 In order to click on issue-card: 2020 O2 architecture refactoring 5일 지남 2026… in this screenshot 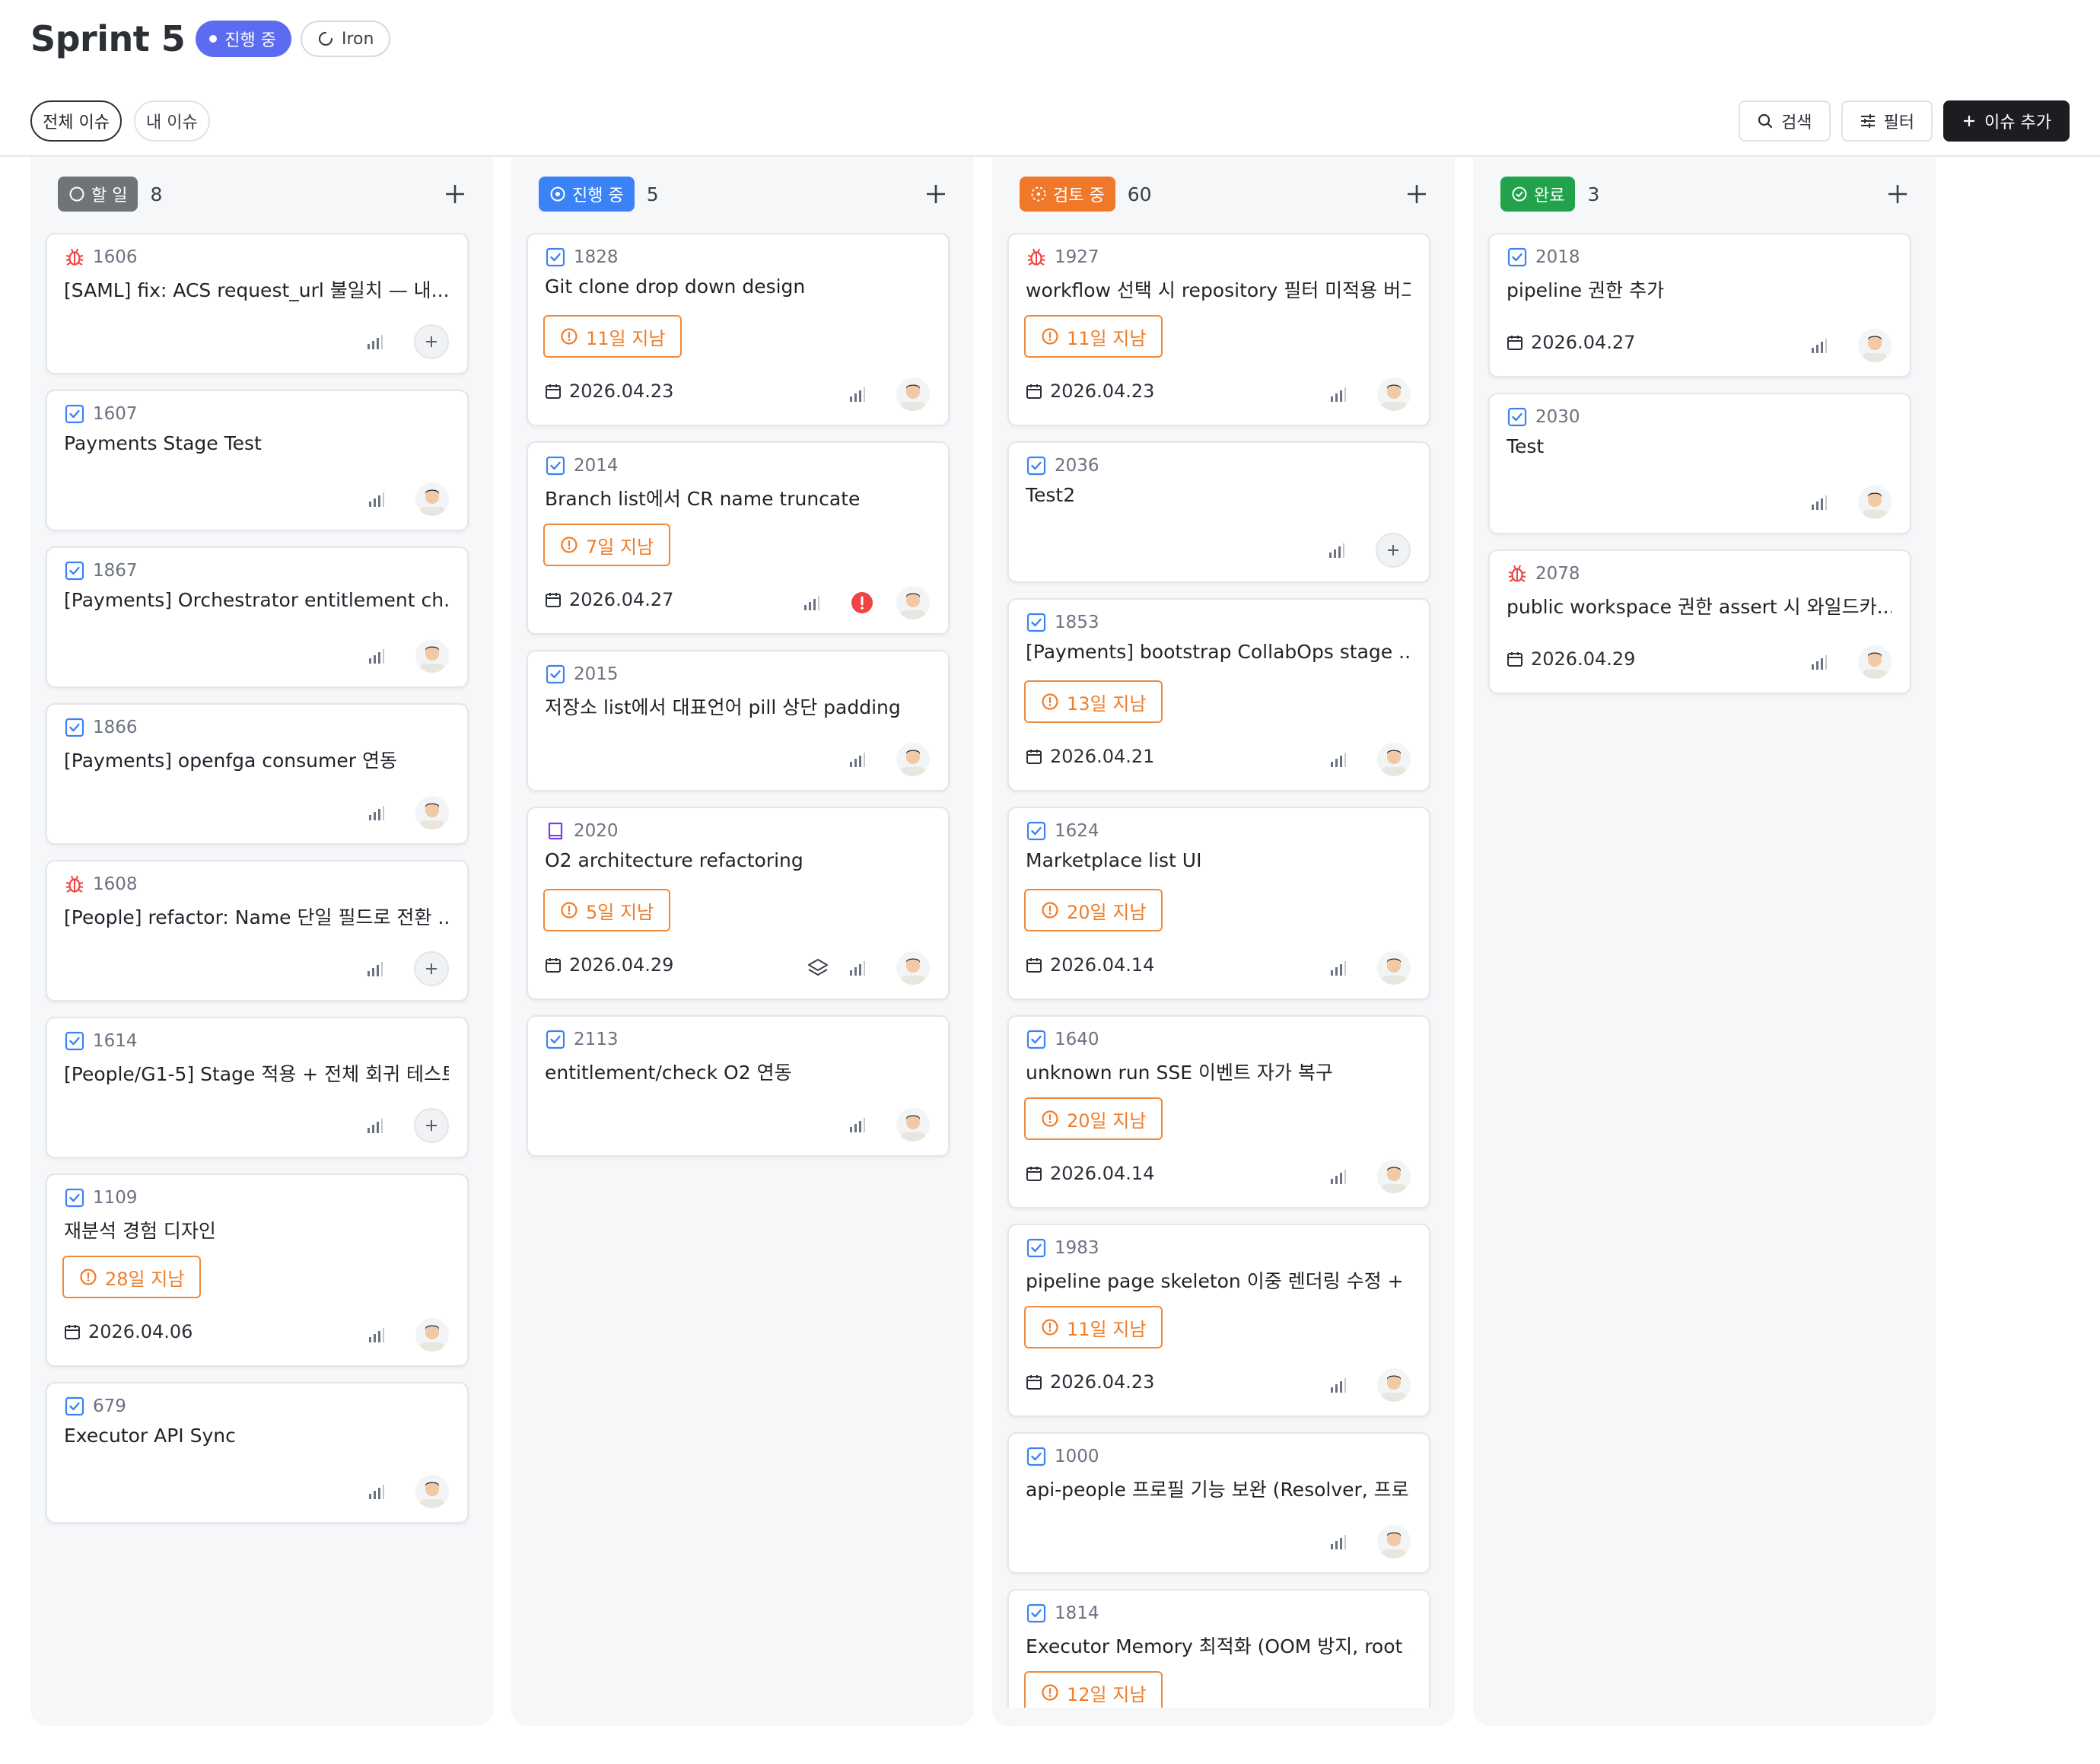, I will do `click(739, 903)`.